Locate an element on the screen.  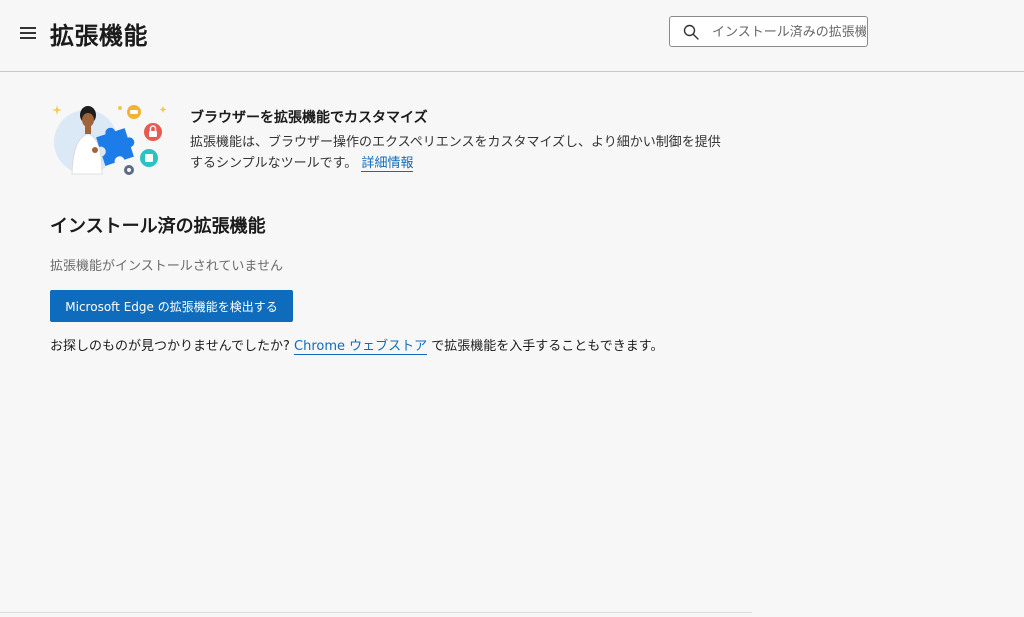
search-box is located at coordinates (768, 31).